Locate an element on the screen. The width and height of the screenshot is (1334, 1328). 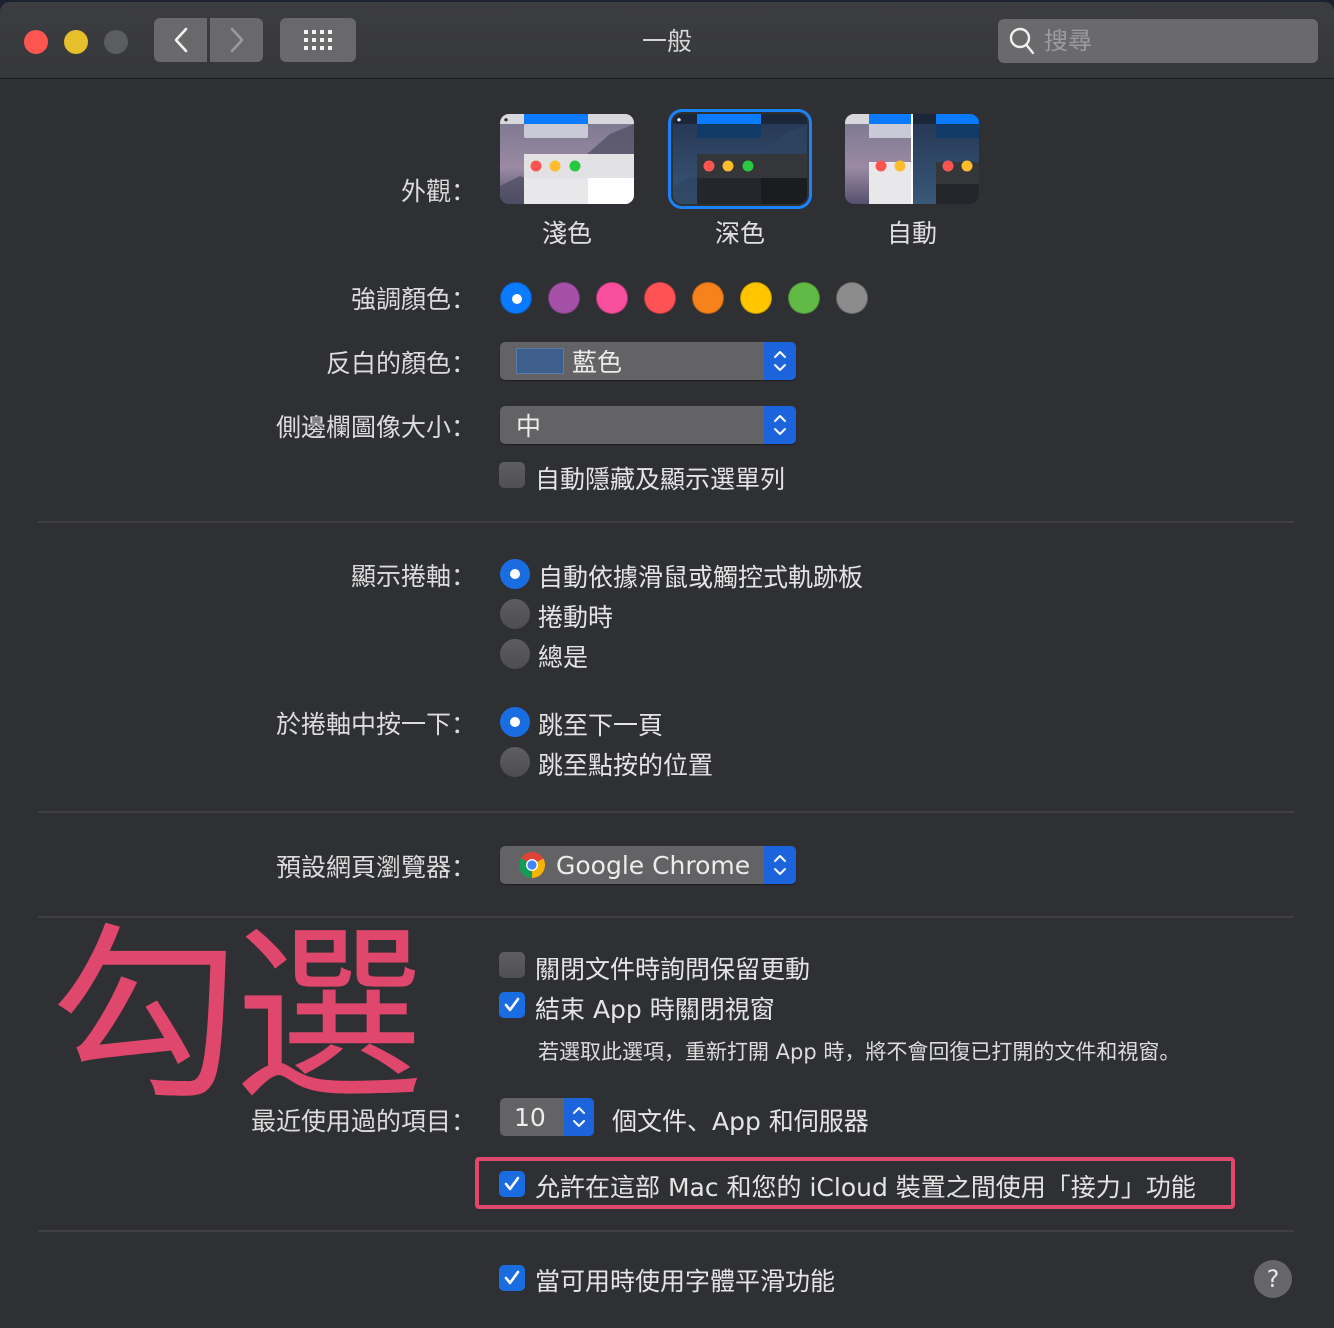
appearance-light-label: 淺色 is located at coordinates (567, 232).